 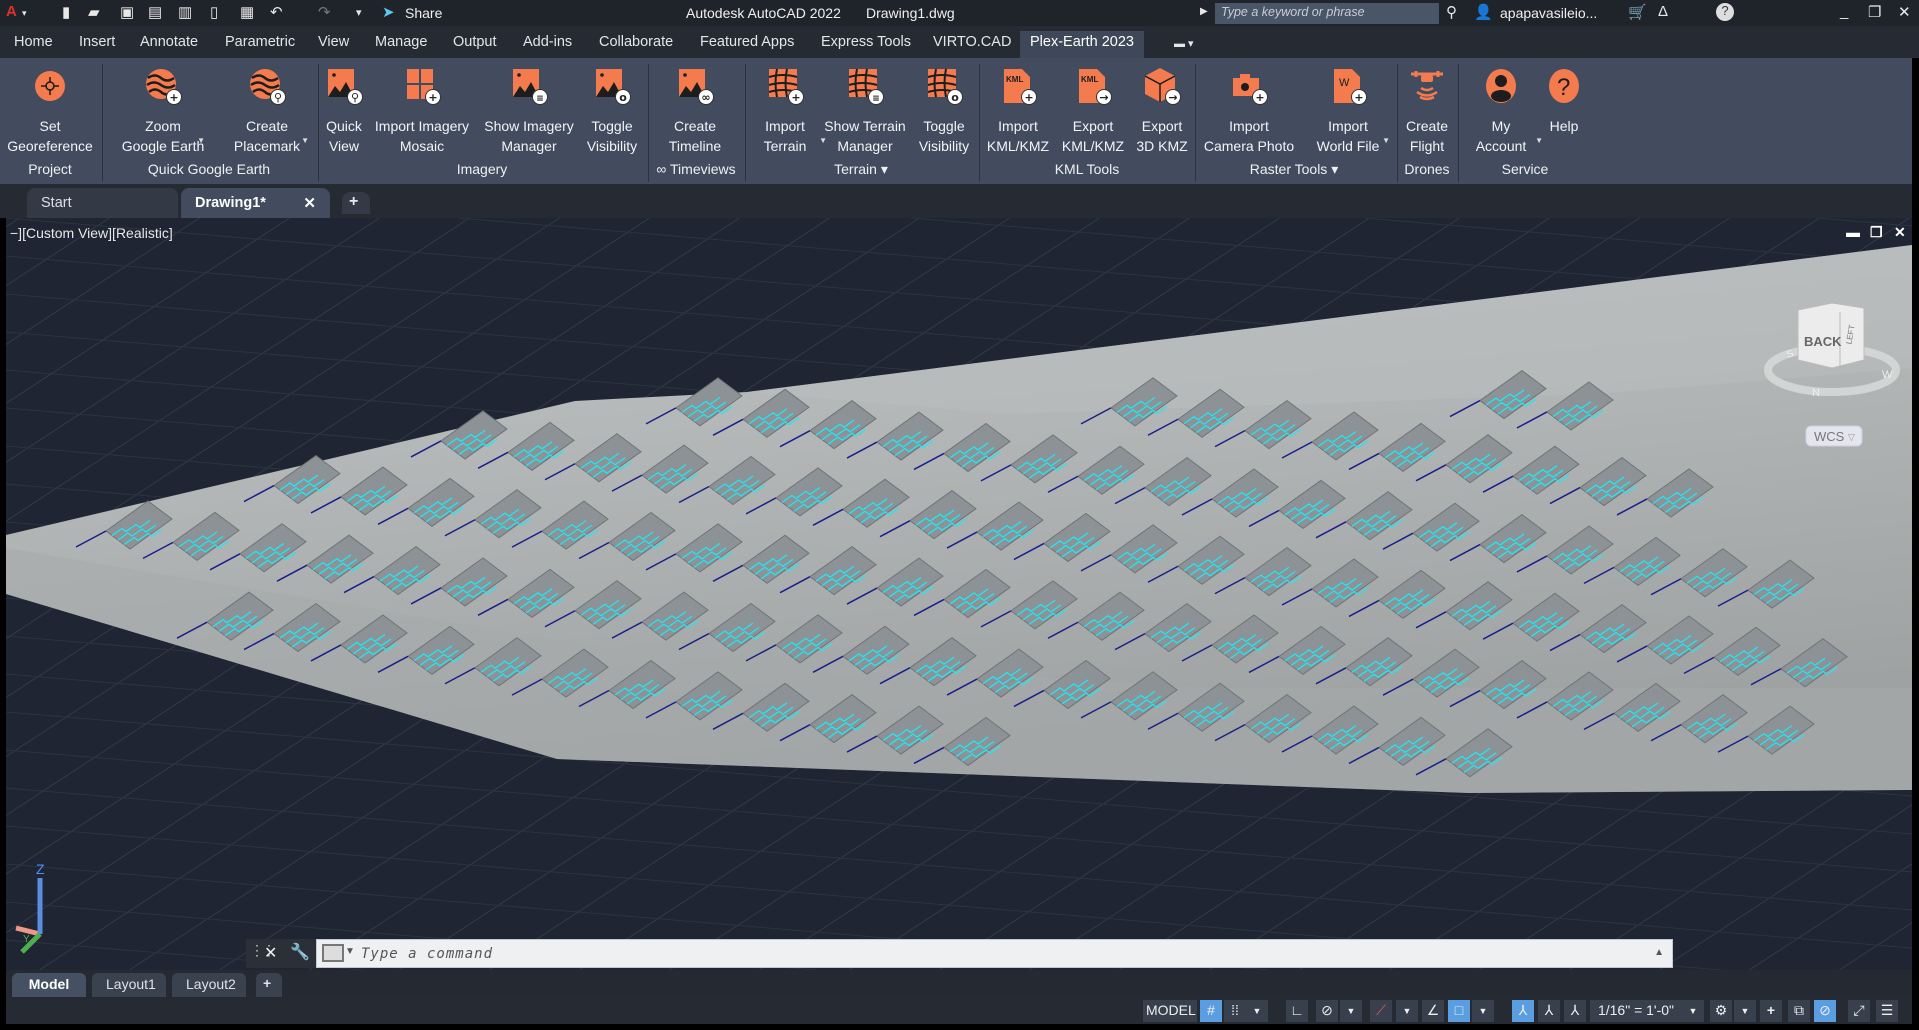 I want to click on tab-layout2: Layout2, so click(x=209, y=985).